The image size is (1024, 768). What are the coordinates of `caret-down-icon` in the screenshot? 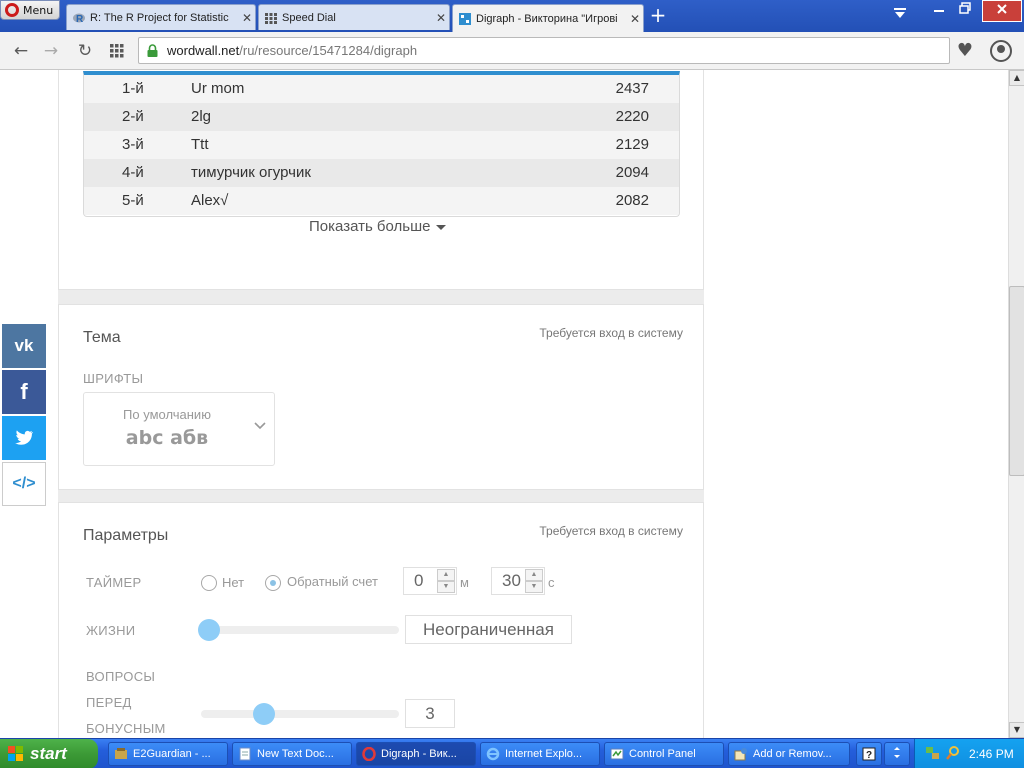 It's located at (441, 227).